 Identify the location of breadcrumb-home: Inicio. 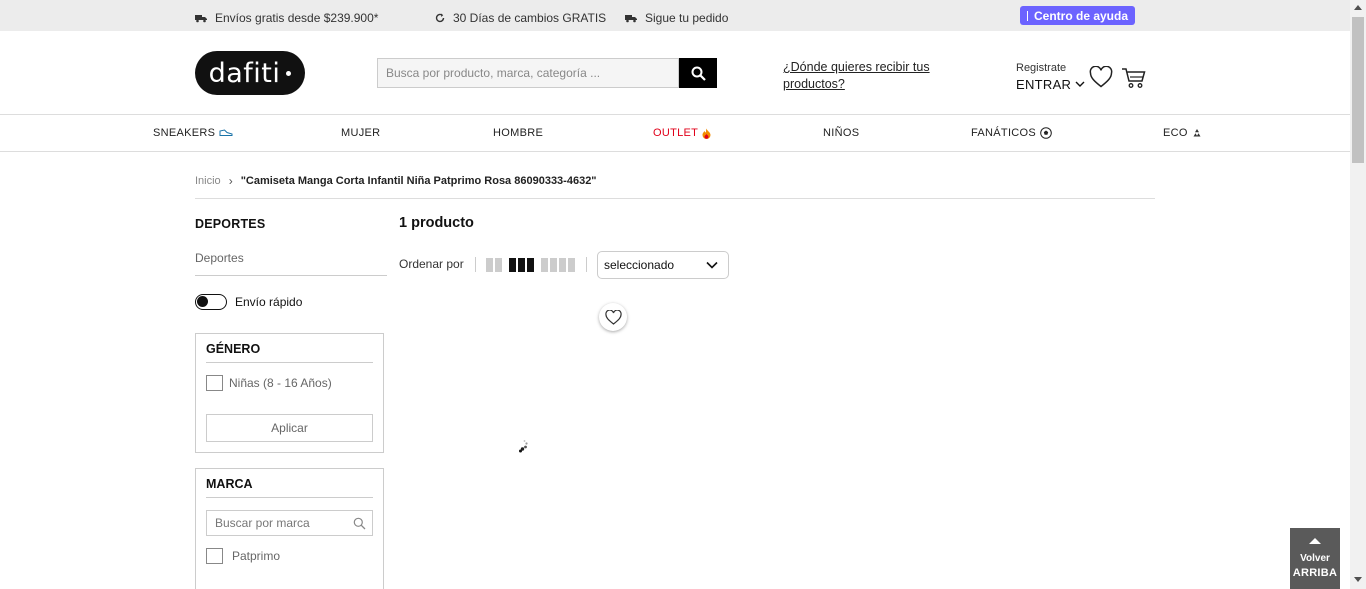
(208, 181).